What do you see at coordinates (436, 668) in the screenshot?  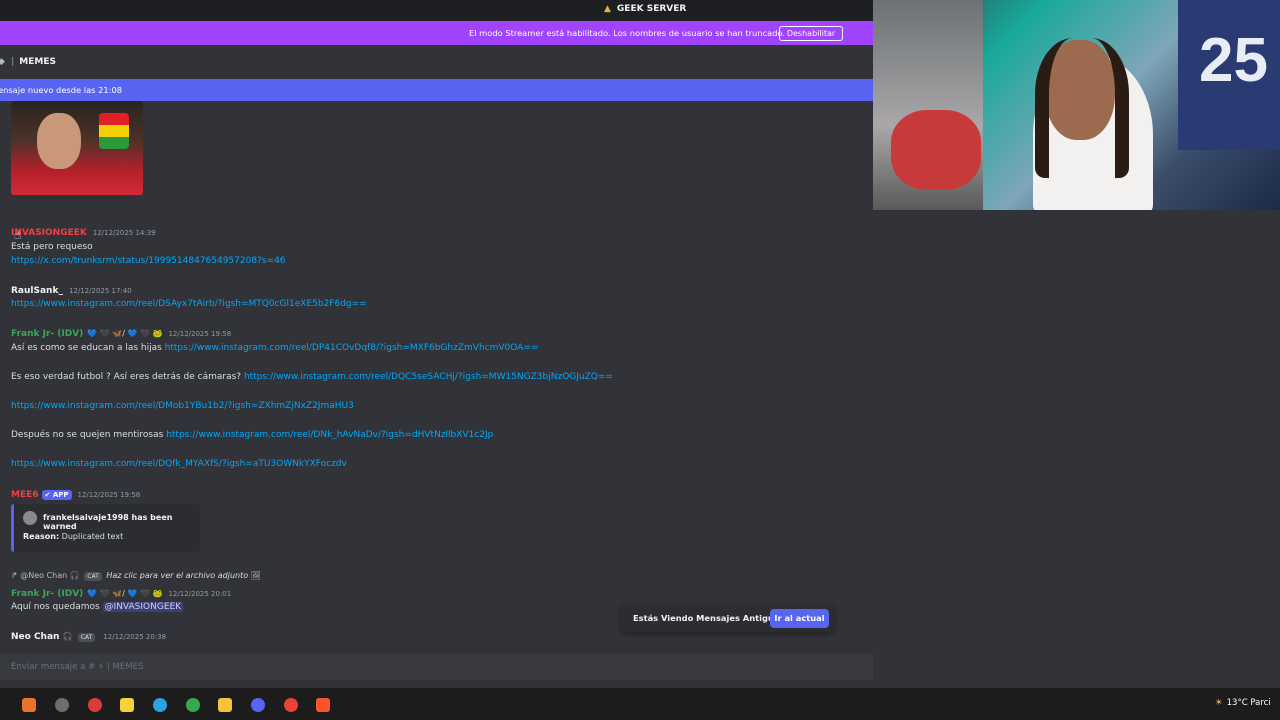 I see `message-composer: Enviar mensaje a # ⚡ | MEMES` at bounding box center [436, 668].